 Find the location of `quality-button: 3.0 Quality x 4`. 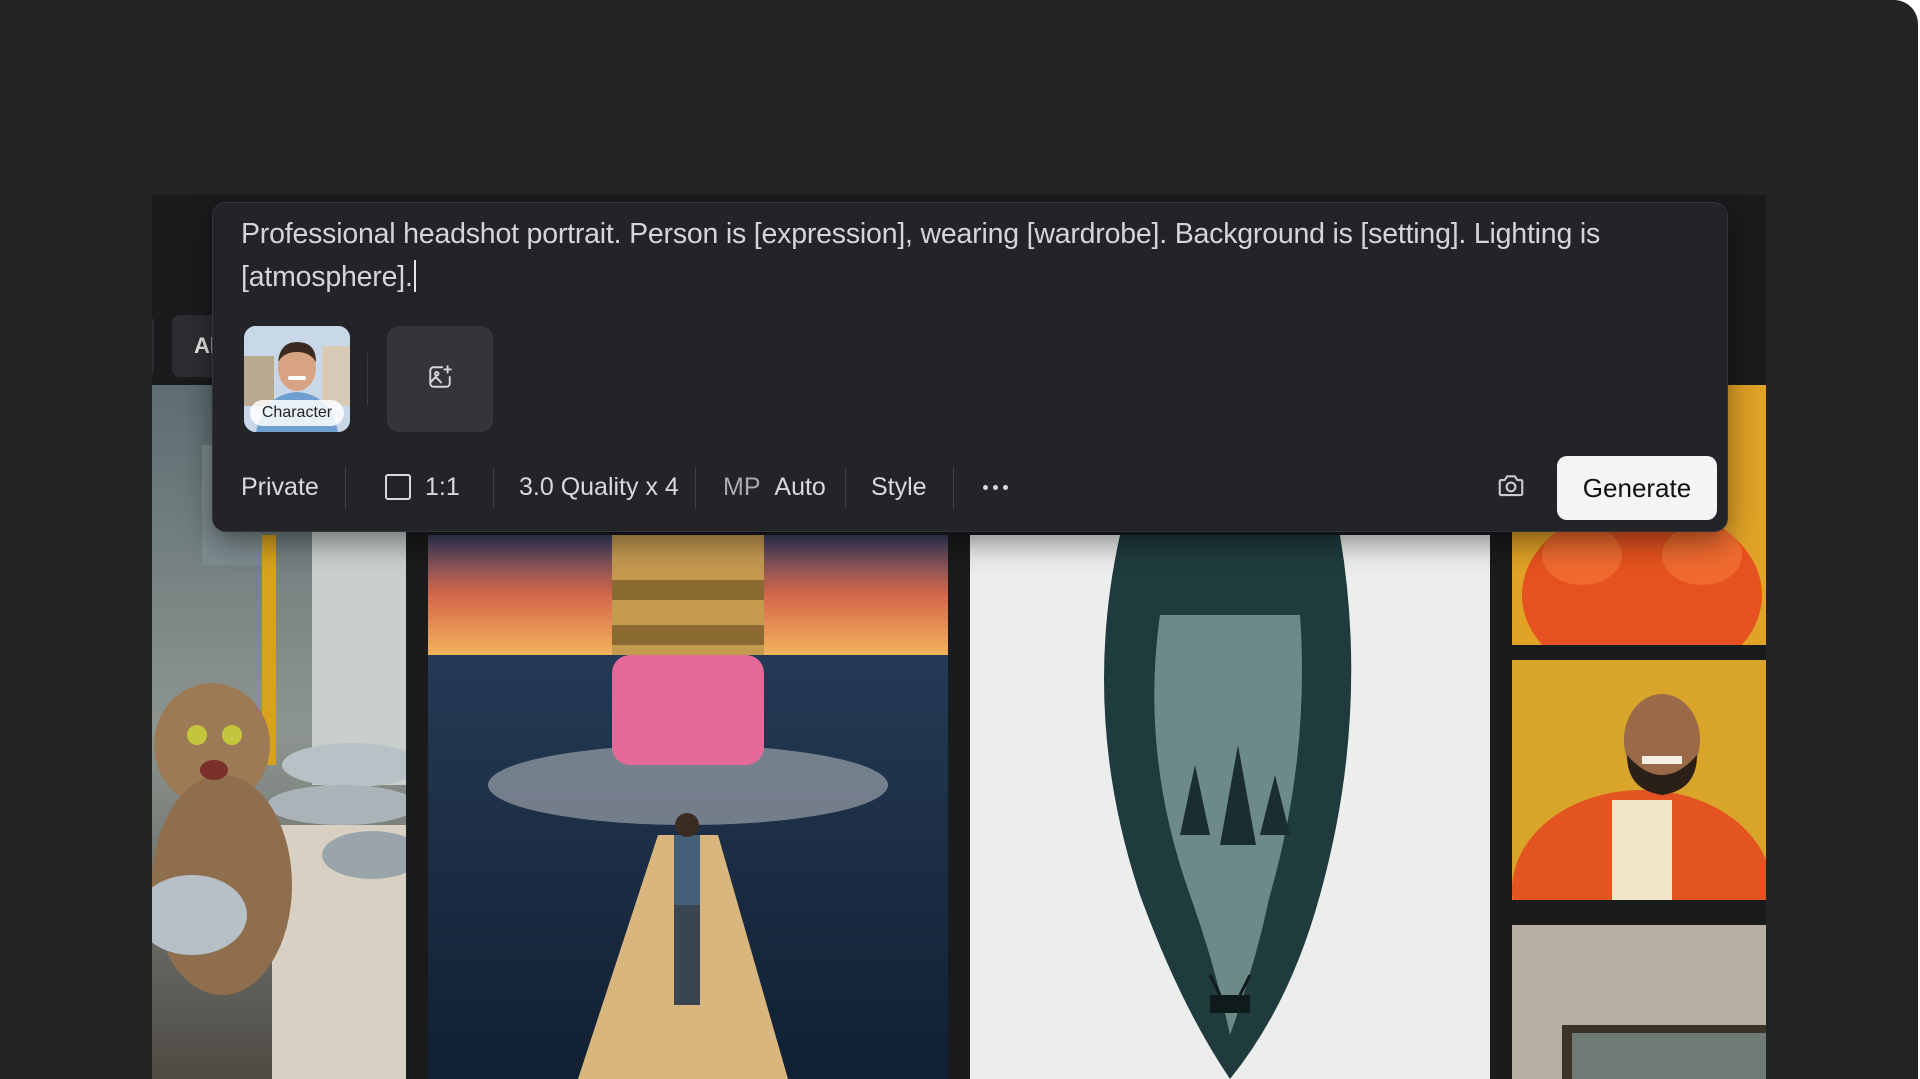

quality-button: 3.0 Quality x 4 is located at coordinates (599, 487).